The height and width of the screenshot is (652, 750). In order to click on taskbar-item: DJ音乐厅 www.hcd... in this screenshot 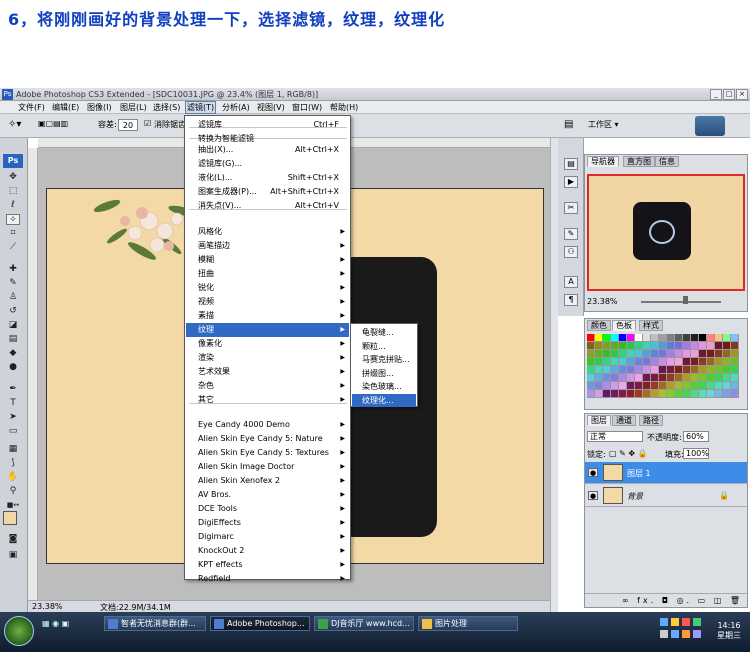, I will do `click(364, 623)`.